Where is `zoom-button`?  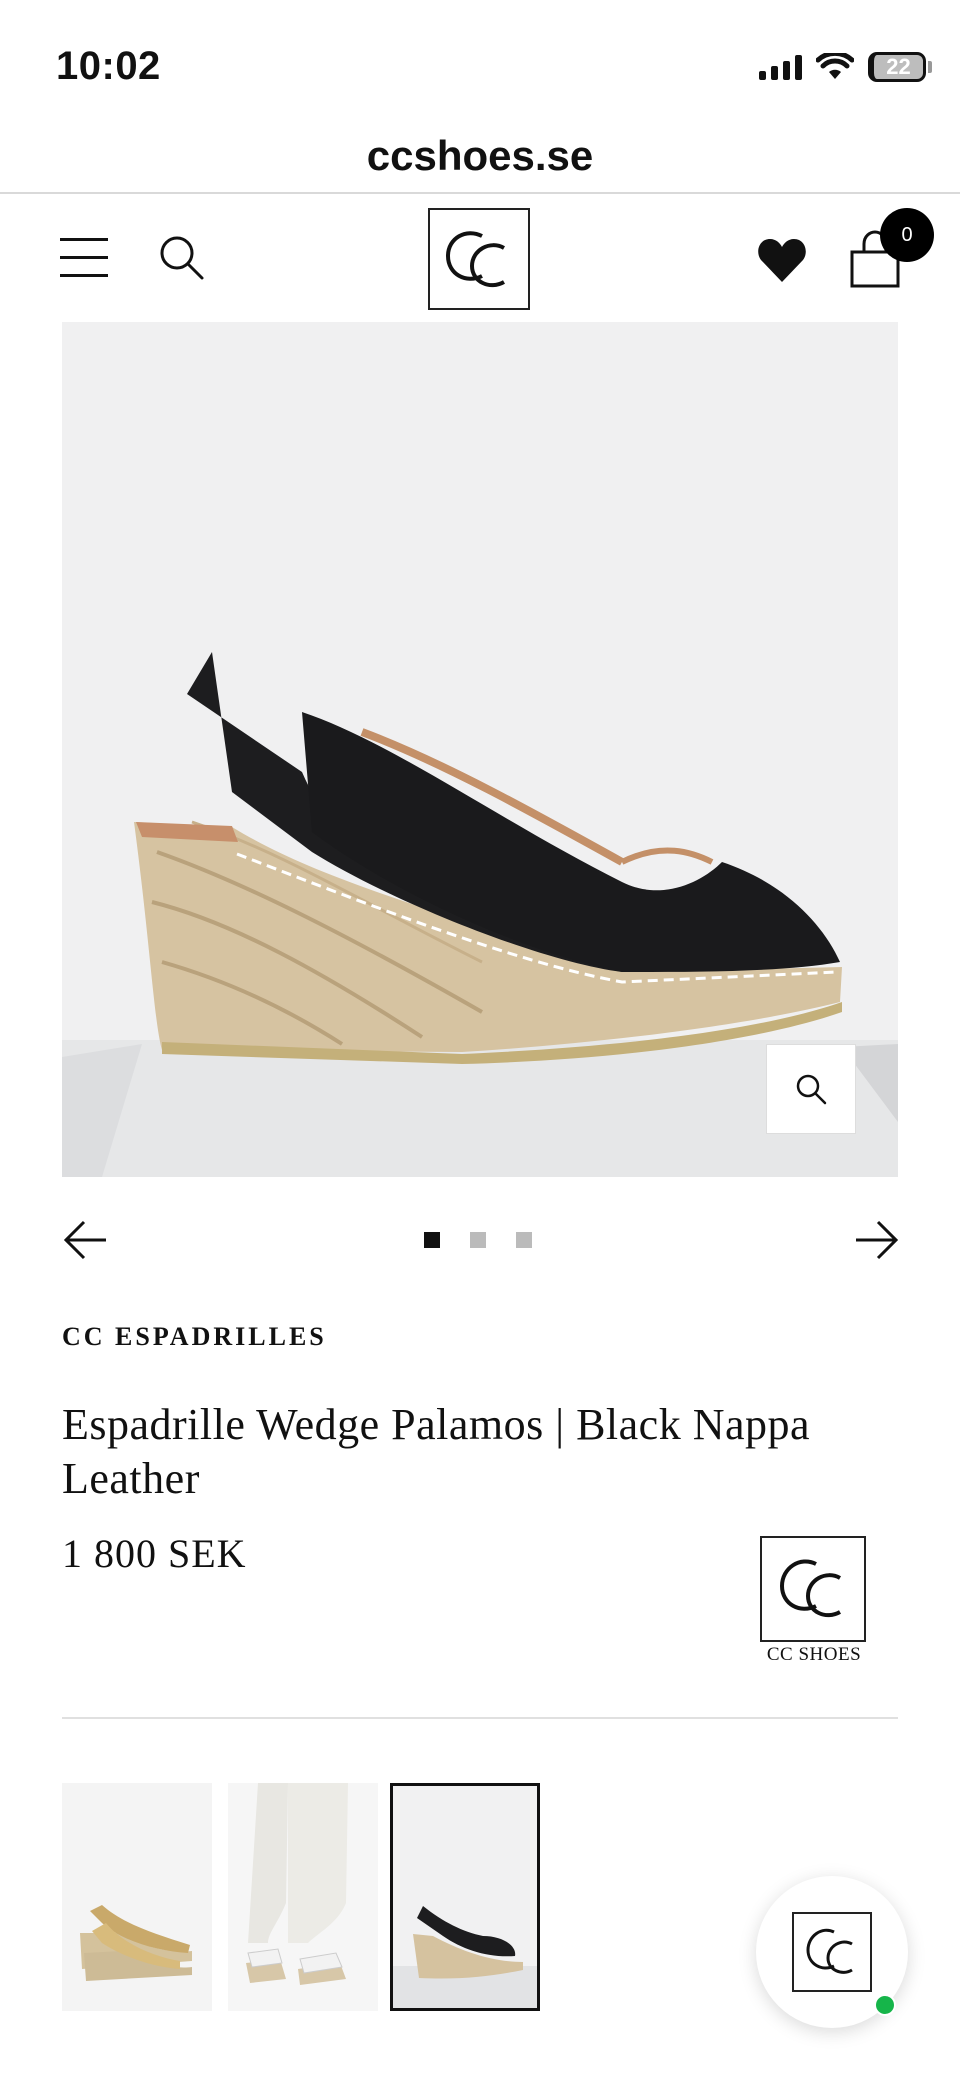 zoom-button is located at coordinates (811, 1089).